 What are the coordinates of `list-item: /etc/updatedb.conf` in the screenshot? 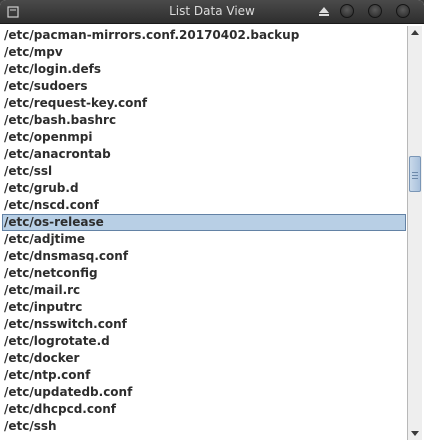 It's located at (204, 392).